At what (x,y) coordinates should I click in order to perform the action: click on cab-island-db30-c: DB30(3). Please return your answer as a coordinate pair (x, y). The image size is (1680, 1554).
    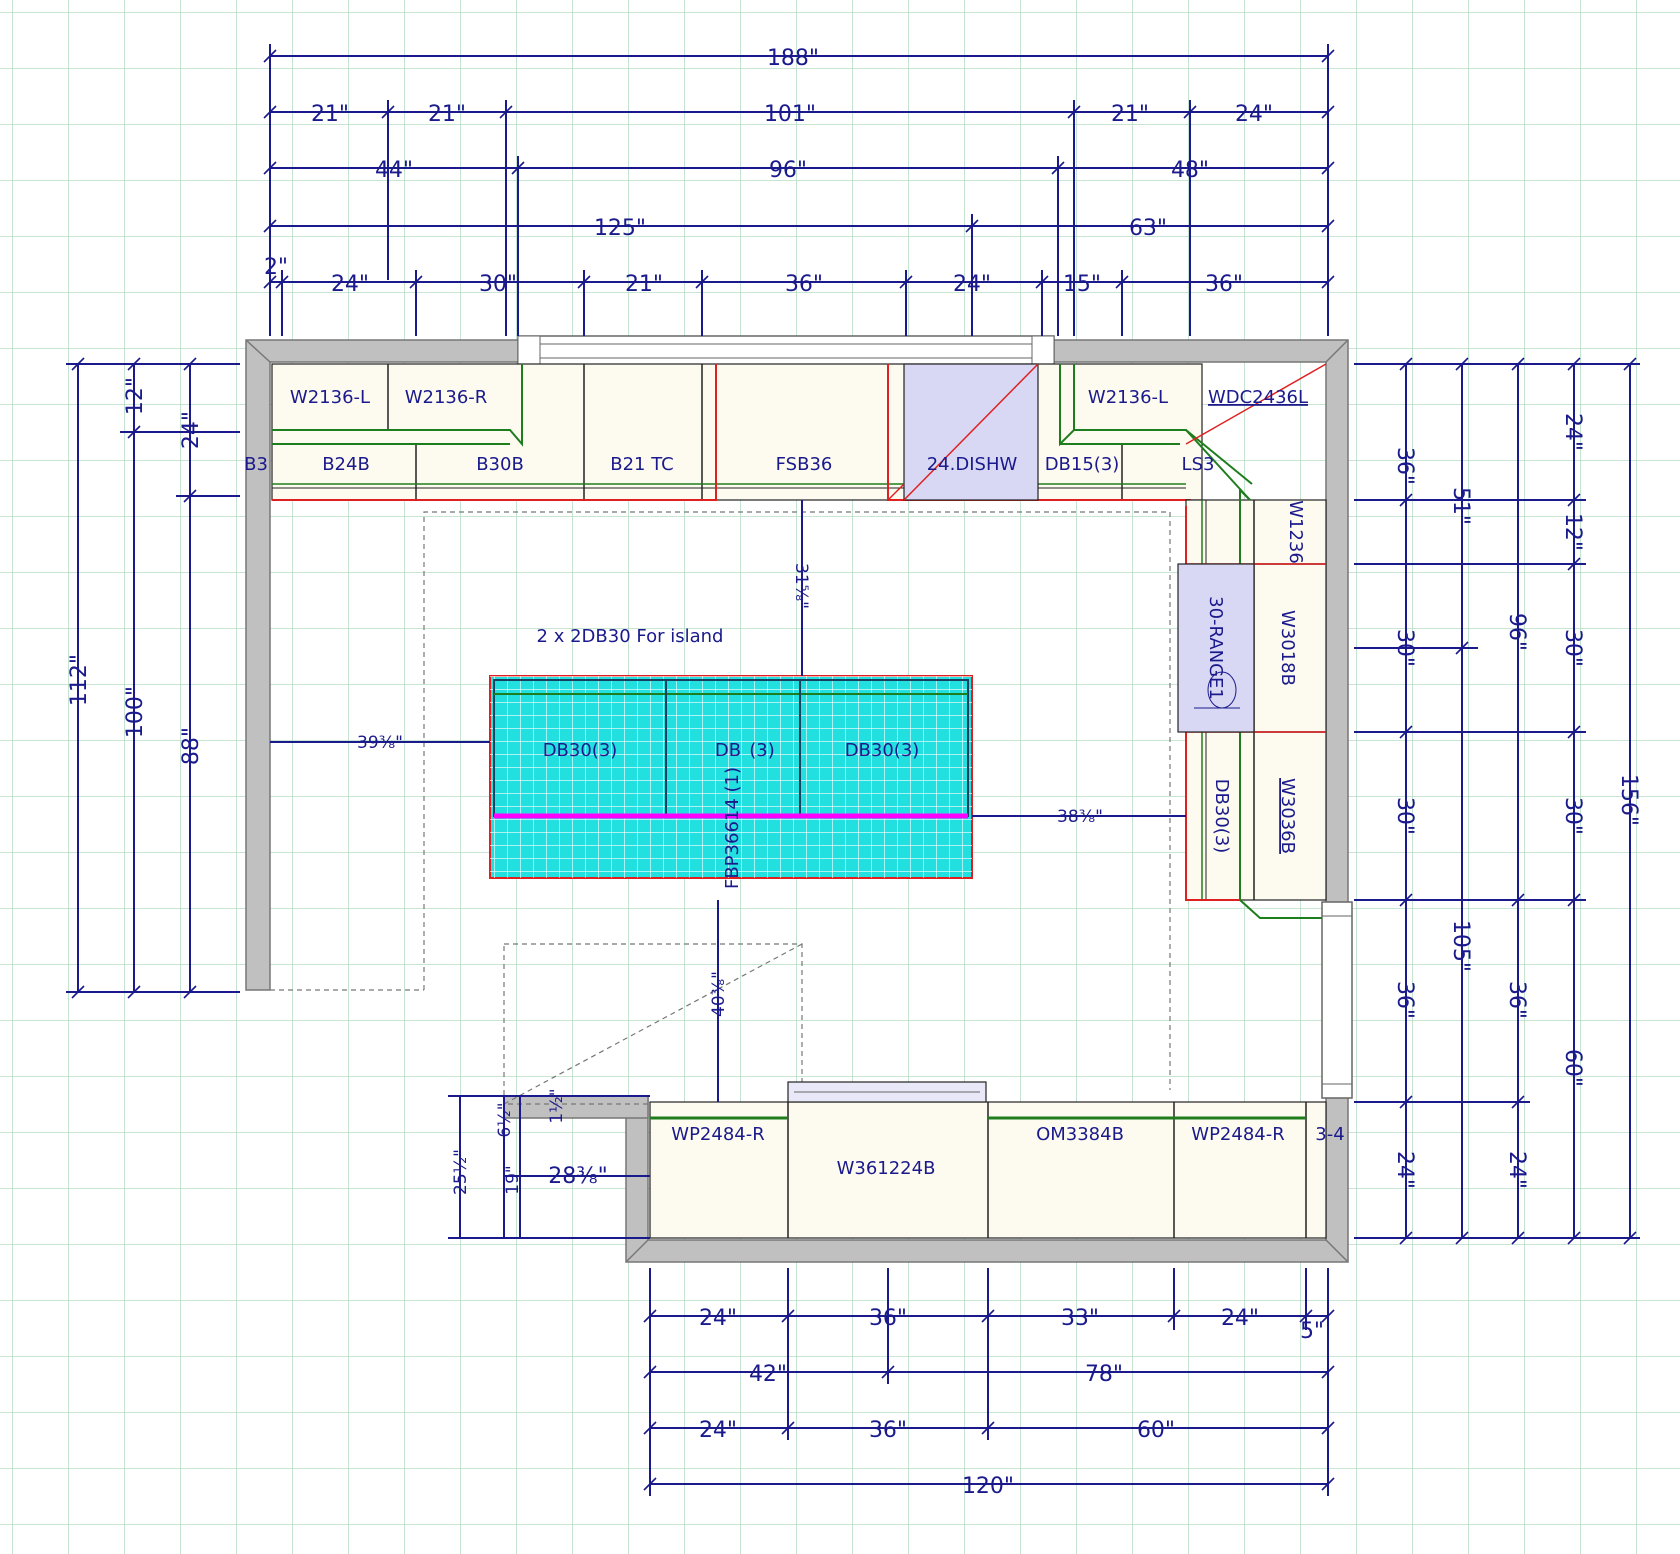
    Looking at the image, I should click on (882, 750).